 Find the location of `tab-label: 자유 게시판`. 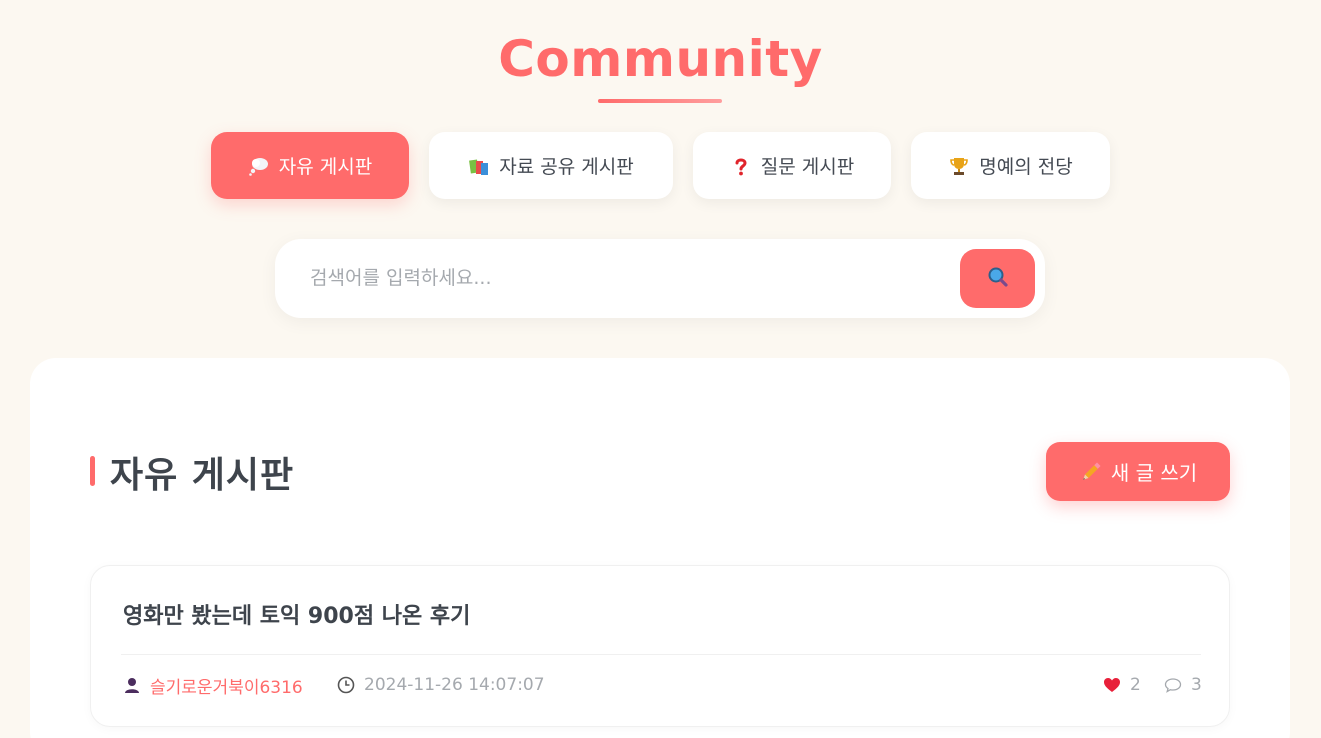

tab-label: 자유 게시판 is located at coordinates (325, 167).